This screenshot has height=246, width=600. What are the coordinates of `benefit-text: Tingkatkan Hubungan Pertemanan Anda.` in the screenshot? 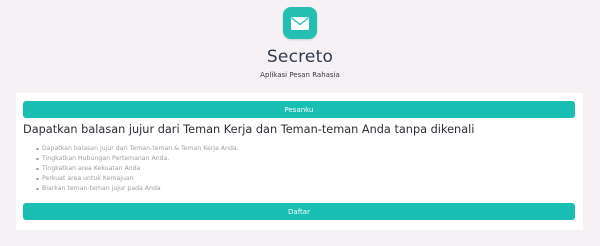 It's located at (106, 158).